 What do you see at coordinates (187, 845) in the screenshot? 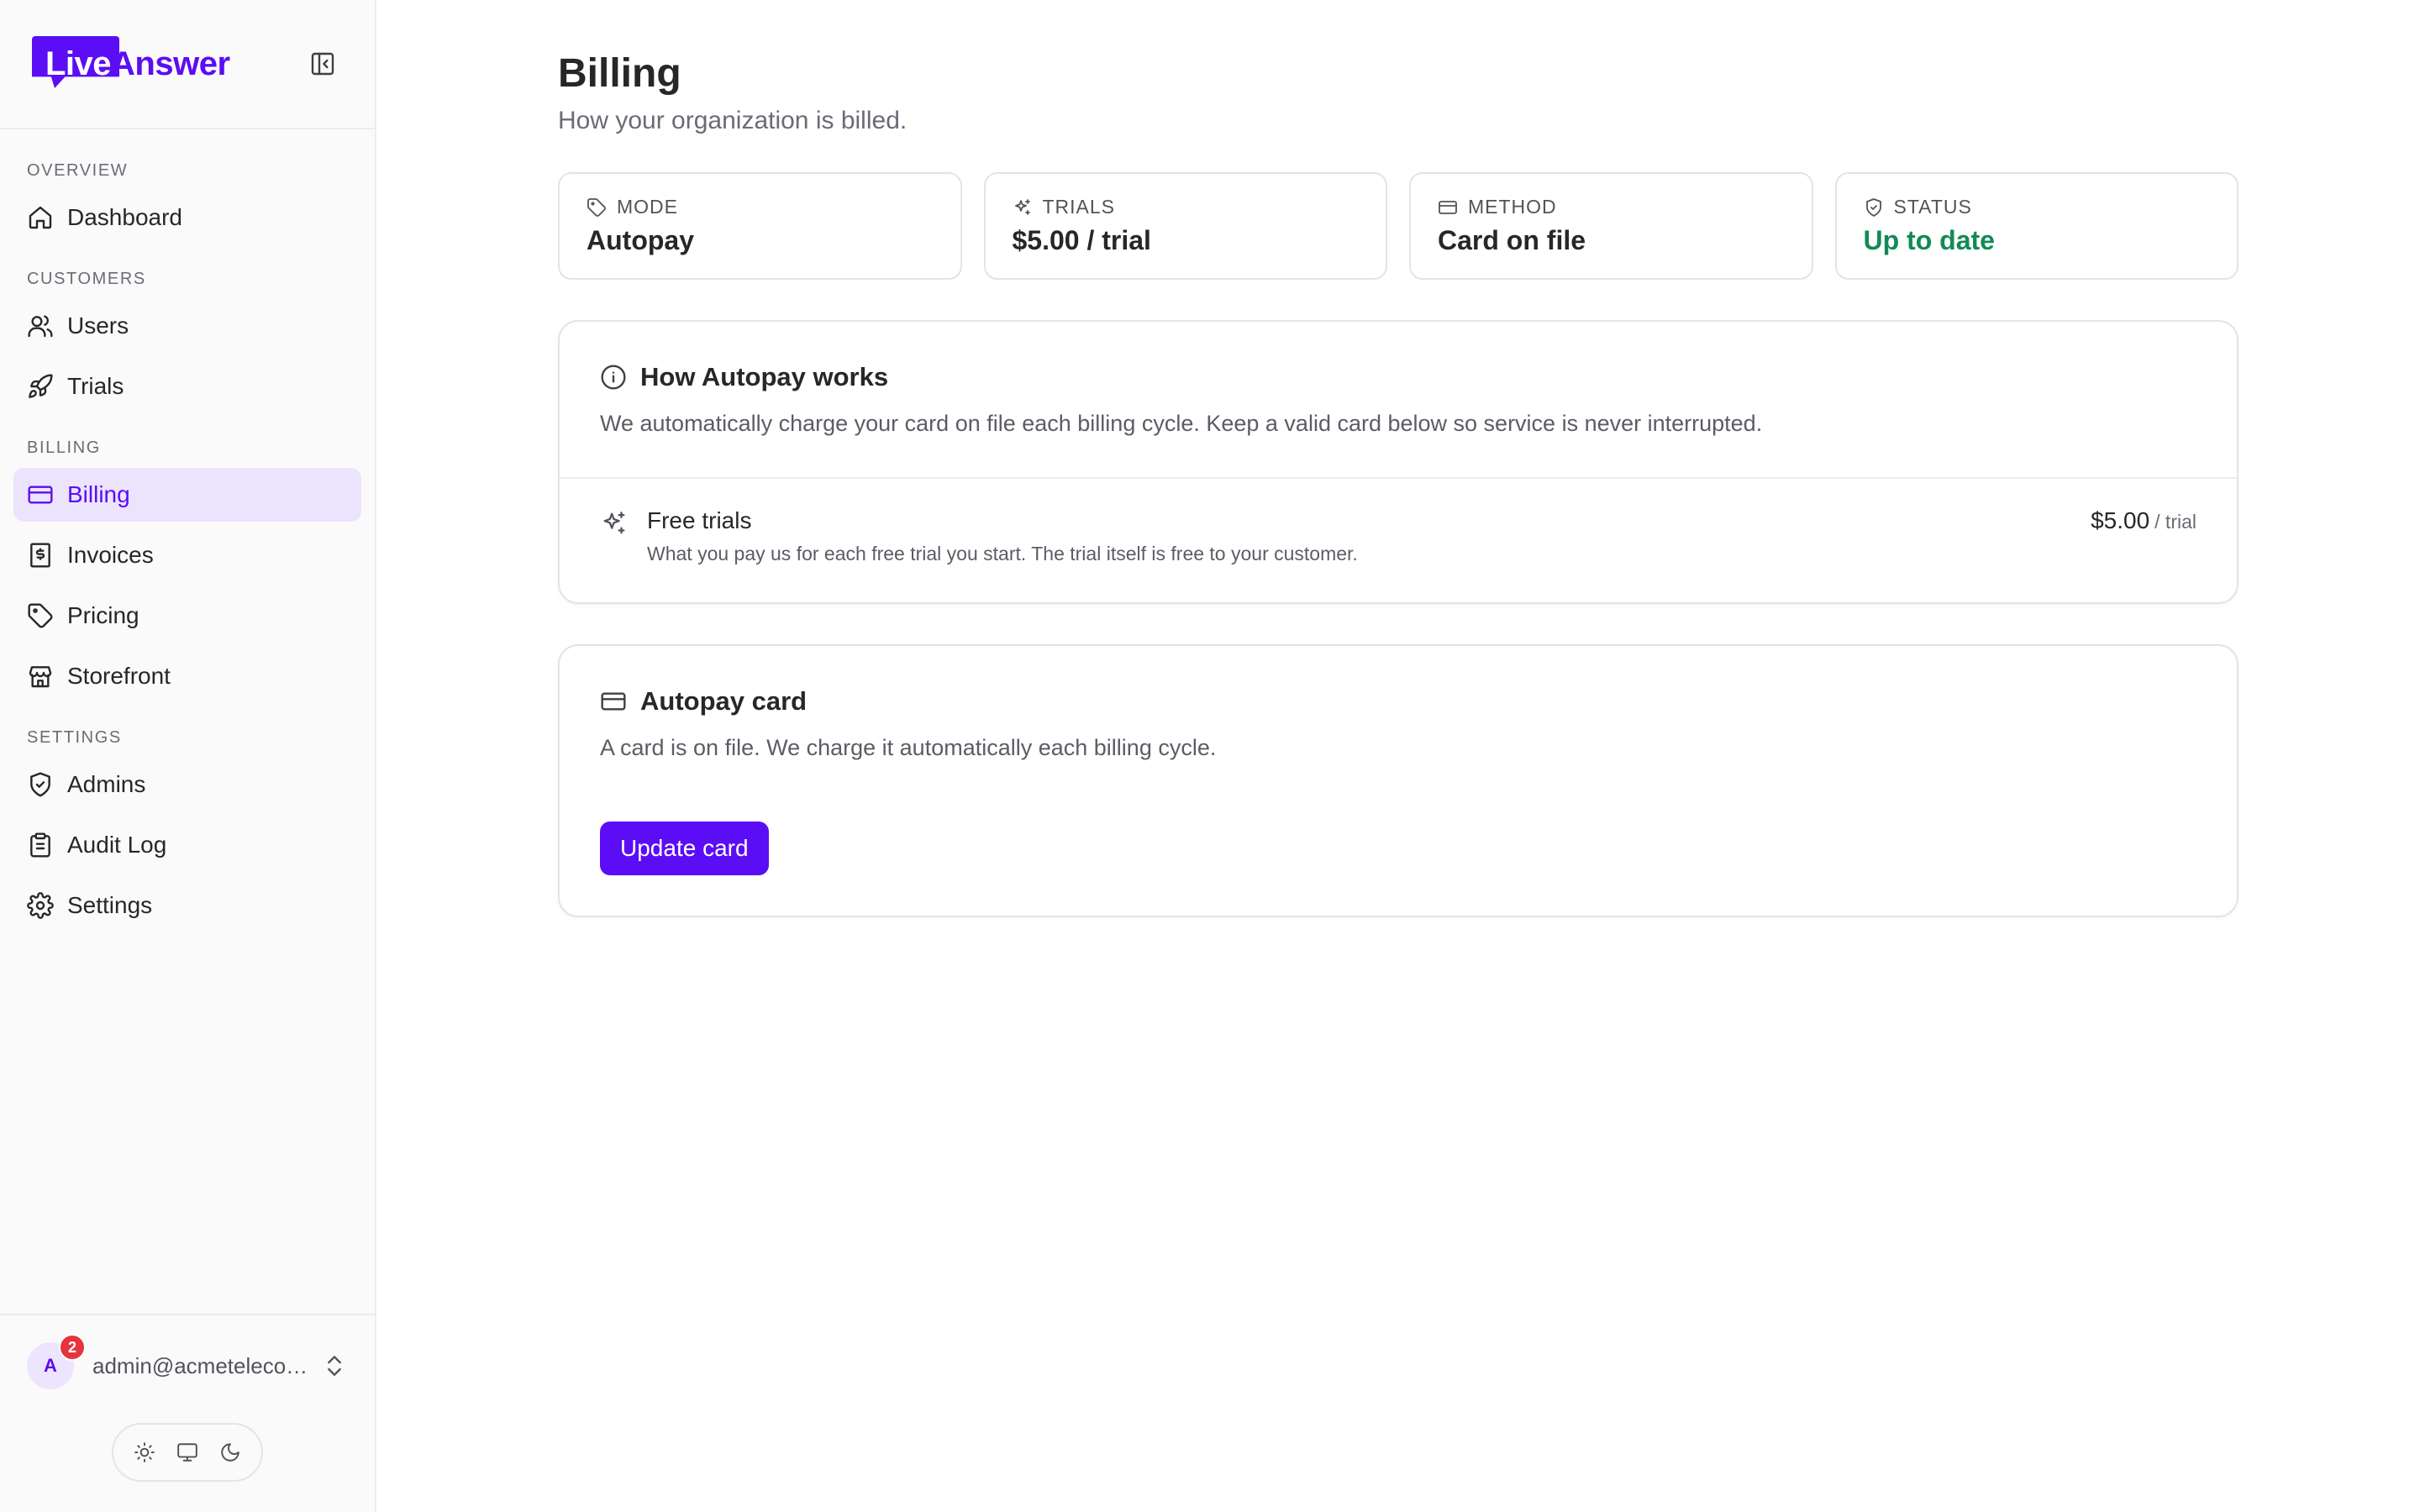
I see `sidebar-item-audit-log: Audit Log` at bounding box center [187, 845].